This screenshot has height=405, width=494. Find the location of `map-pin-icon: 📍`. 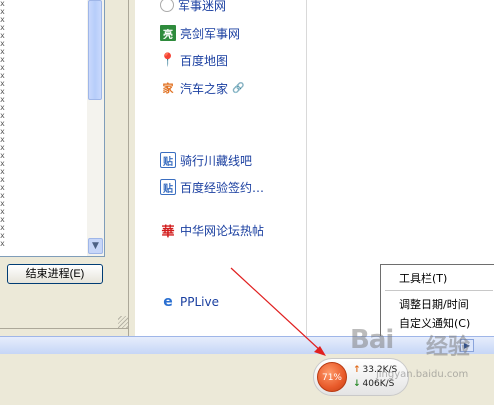

map-pin-icon: 📍 is located at coordinates (168, 60).